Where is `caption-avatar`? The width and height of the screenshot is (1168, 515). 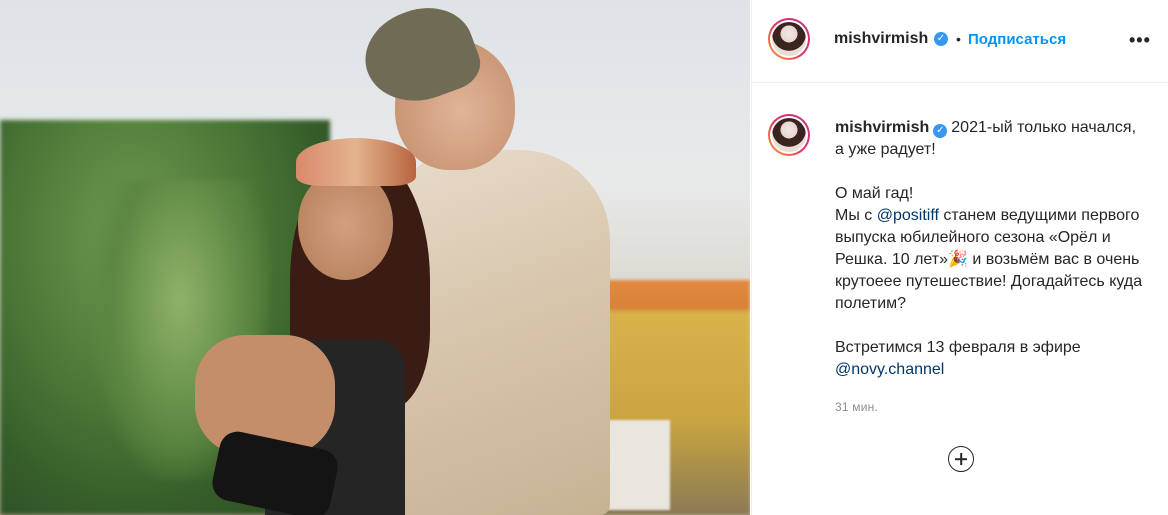 caption-avatar is located at coordinates (789, 135).